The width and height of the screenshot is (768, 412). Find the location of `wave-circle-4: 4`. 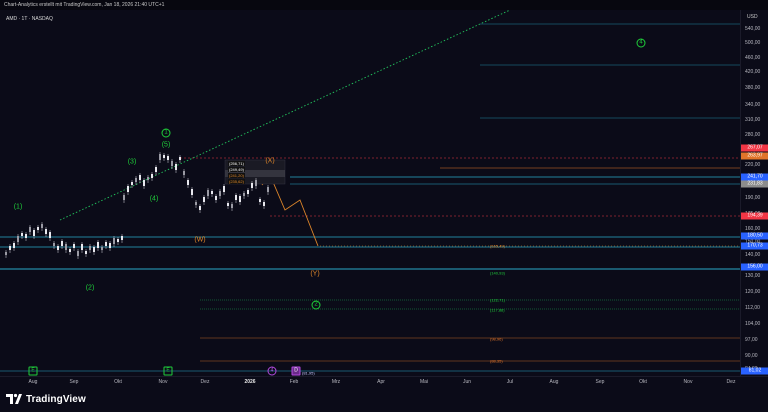

wave-circle-4: 4 is located at coordinates (641, 43).